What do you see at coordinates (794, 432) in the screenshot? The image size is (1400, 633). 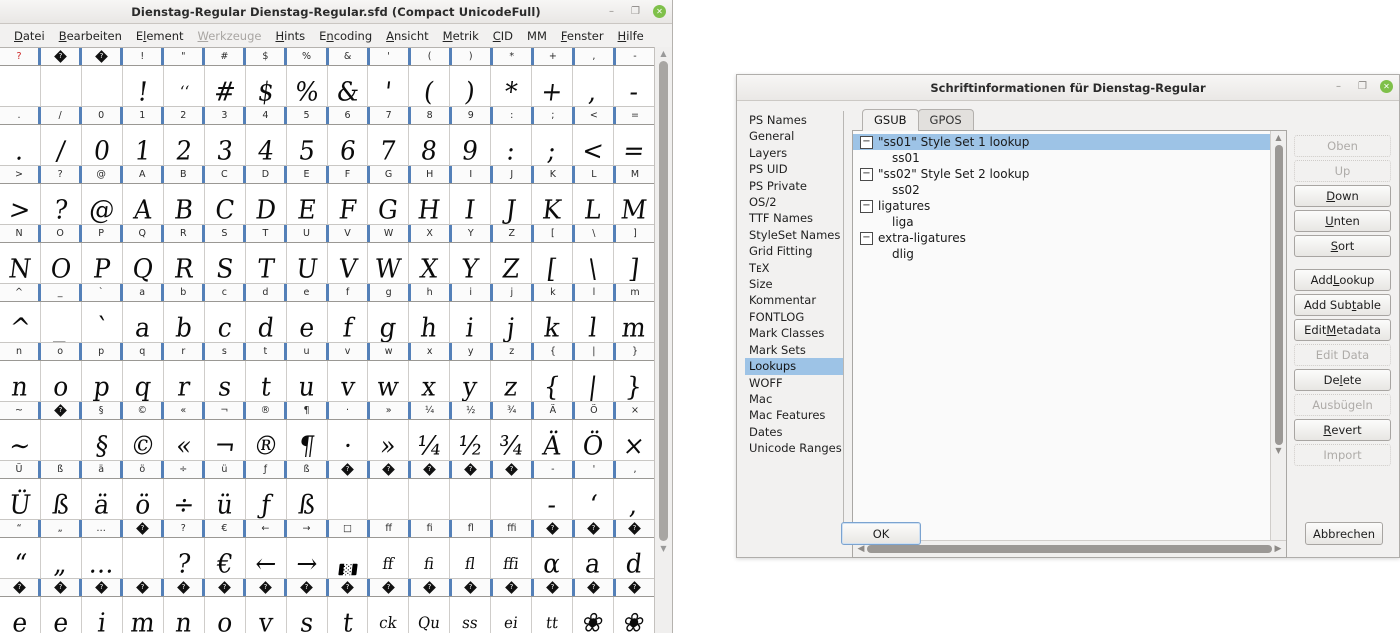 I see `sidebar-item-dates: Dates` at bounding box center [794, 432].